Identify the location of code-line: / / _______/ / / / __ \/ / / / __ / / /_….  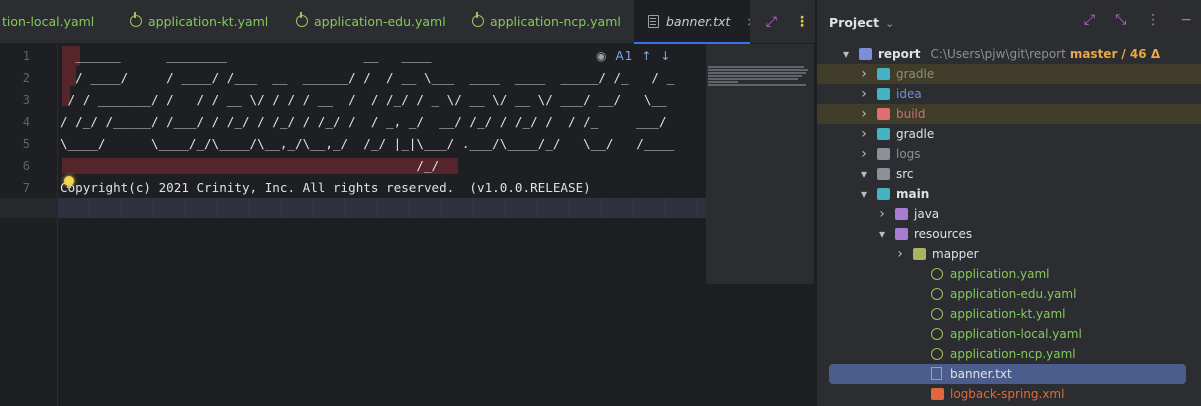
(363, 99).